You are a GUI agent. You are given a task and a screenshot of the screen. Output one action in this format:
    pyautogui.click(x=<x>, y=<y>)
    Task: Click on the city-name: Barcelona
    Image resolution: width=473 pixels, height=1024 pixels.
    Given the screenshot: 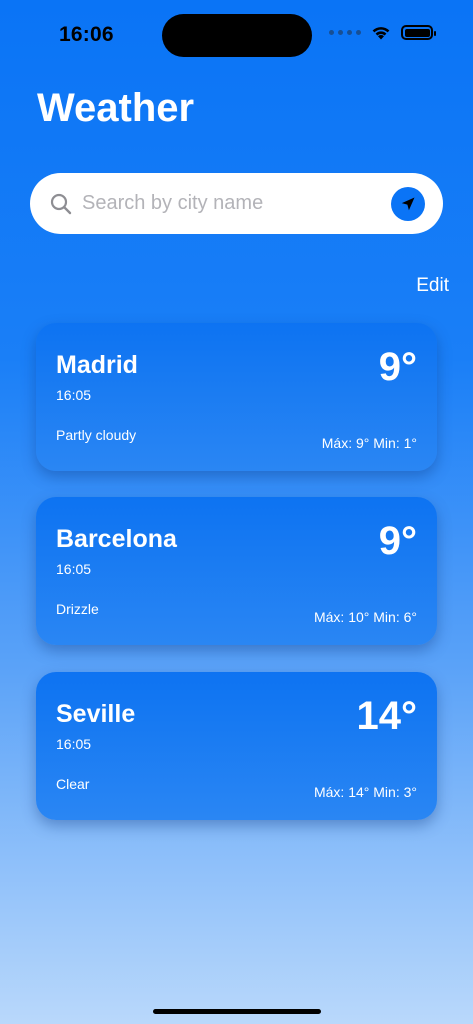 What is the action you would take?
    pyautogui.click(x=116, y=539)
    